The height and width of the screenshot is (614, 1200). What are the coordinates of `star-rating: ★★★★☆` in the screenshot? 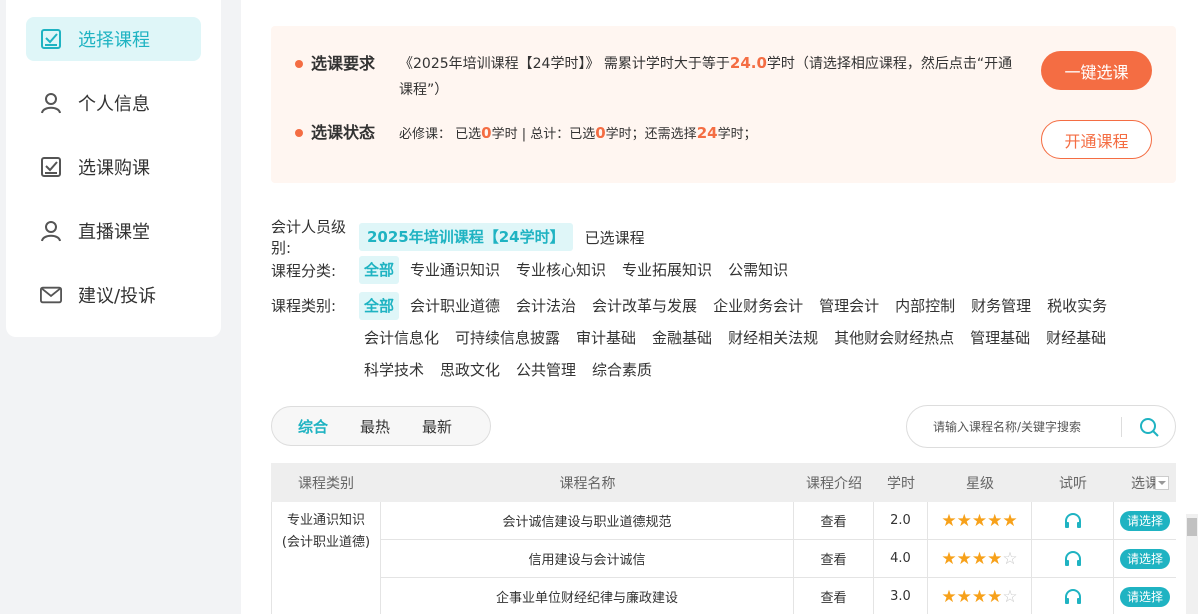 It's located at (980, 596).